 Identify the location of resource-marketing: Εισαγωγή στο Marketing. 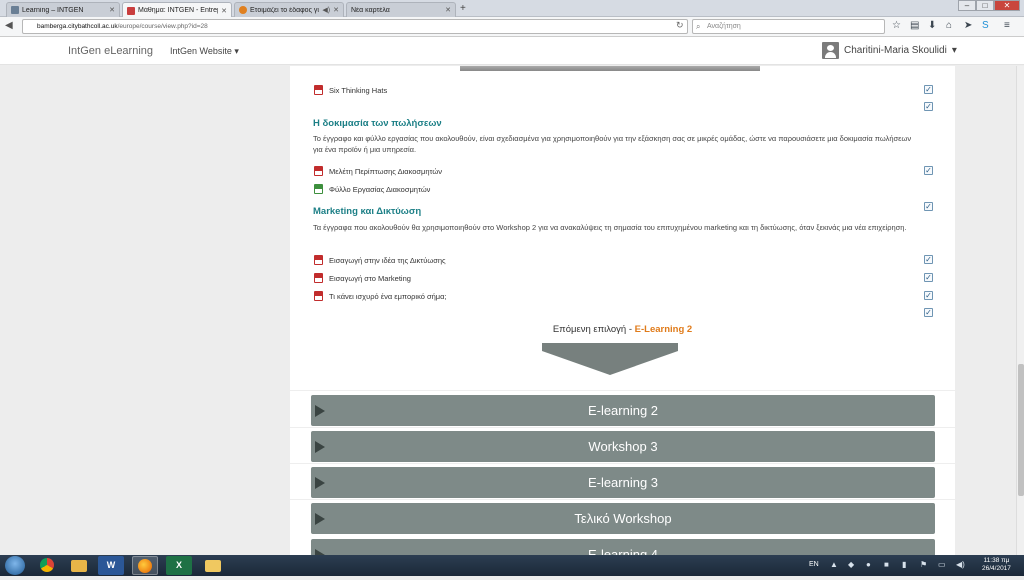
(362, 278).